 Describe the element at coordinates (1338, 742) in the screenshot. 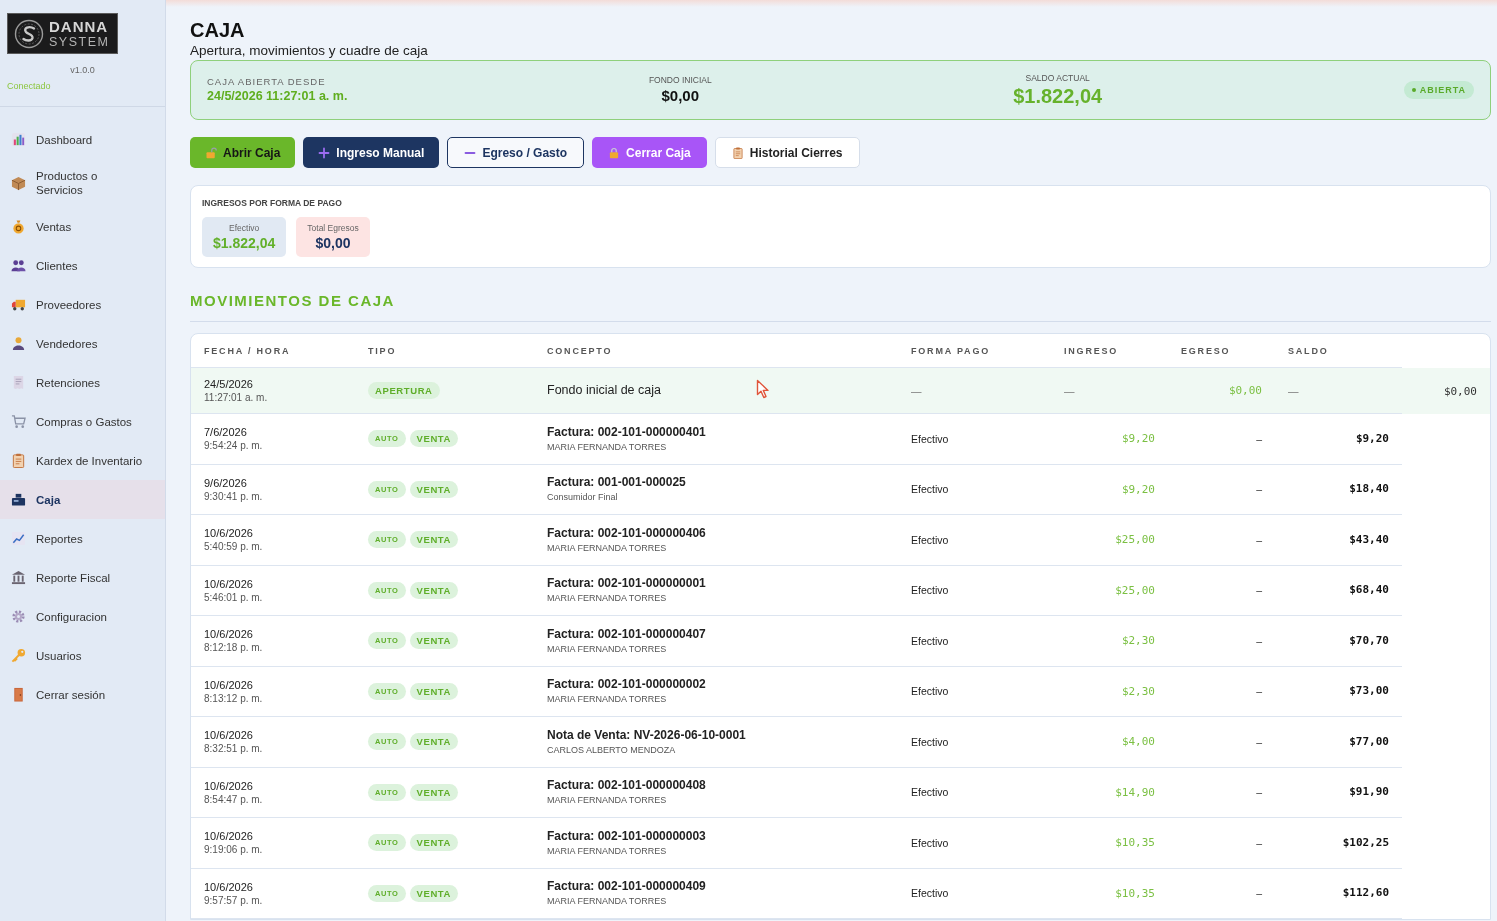

I see `table-cell: $77,00` at that location.